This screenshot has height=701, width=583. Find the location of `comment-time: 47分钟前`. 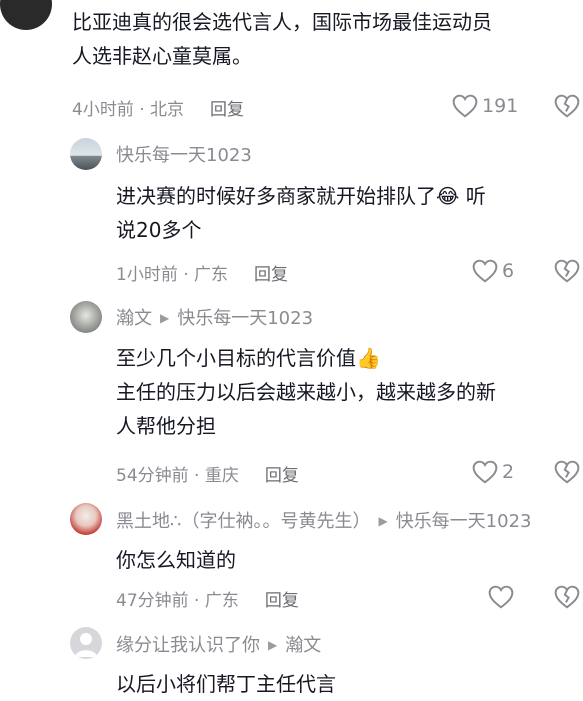

comment-time: 47分钟前 is located at coordinates (152, 601).